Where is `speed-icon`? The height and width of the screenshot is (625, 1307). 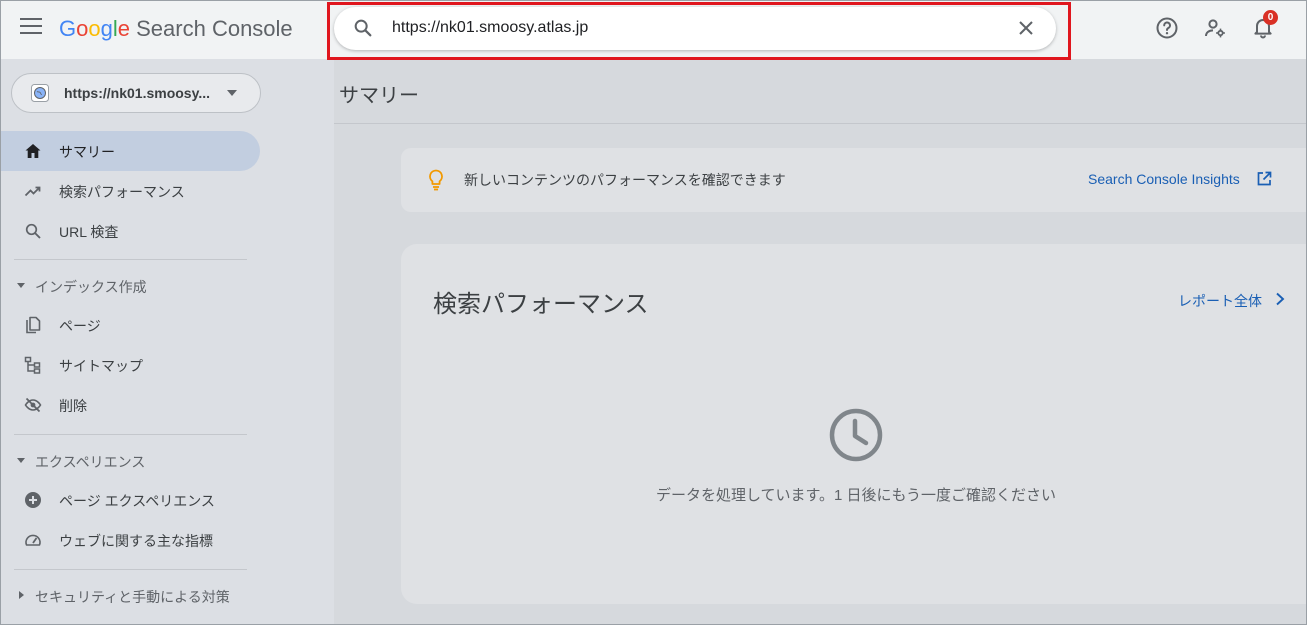
speed-icon is located at coordinates (33, 540).